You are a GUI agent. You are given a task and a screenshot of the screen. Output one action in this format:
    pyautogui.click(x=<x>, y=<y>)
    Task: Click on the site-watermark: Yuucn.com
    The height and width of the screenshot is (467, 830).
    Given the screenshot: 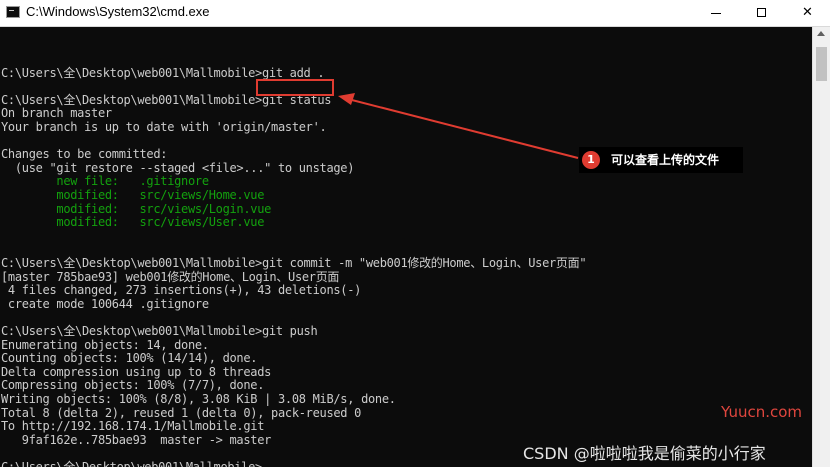 What is the action you would take?
    pyautogui.click(x=762, y=412)
    